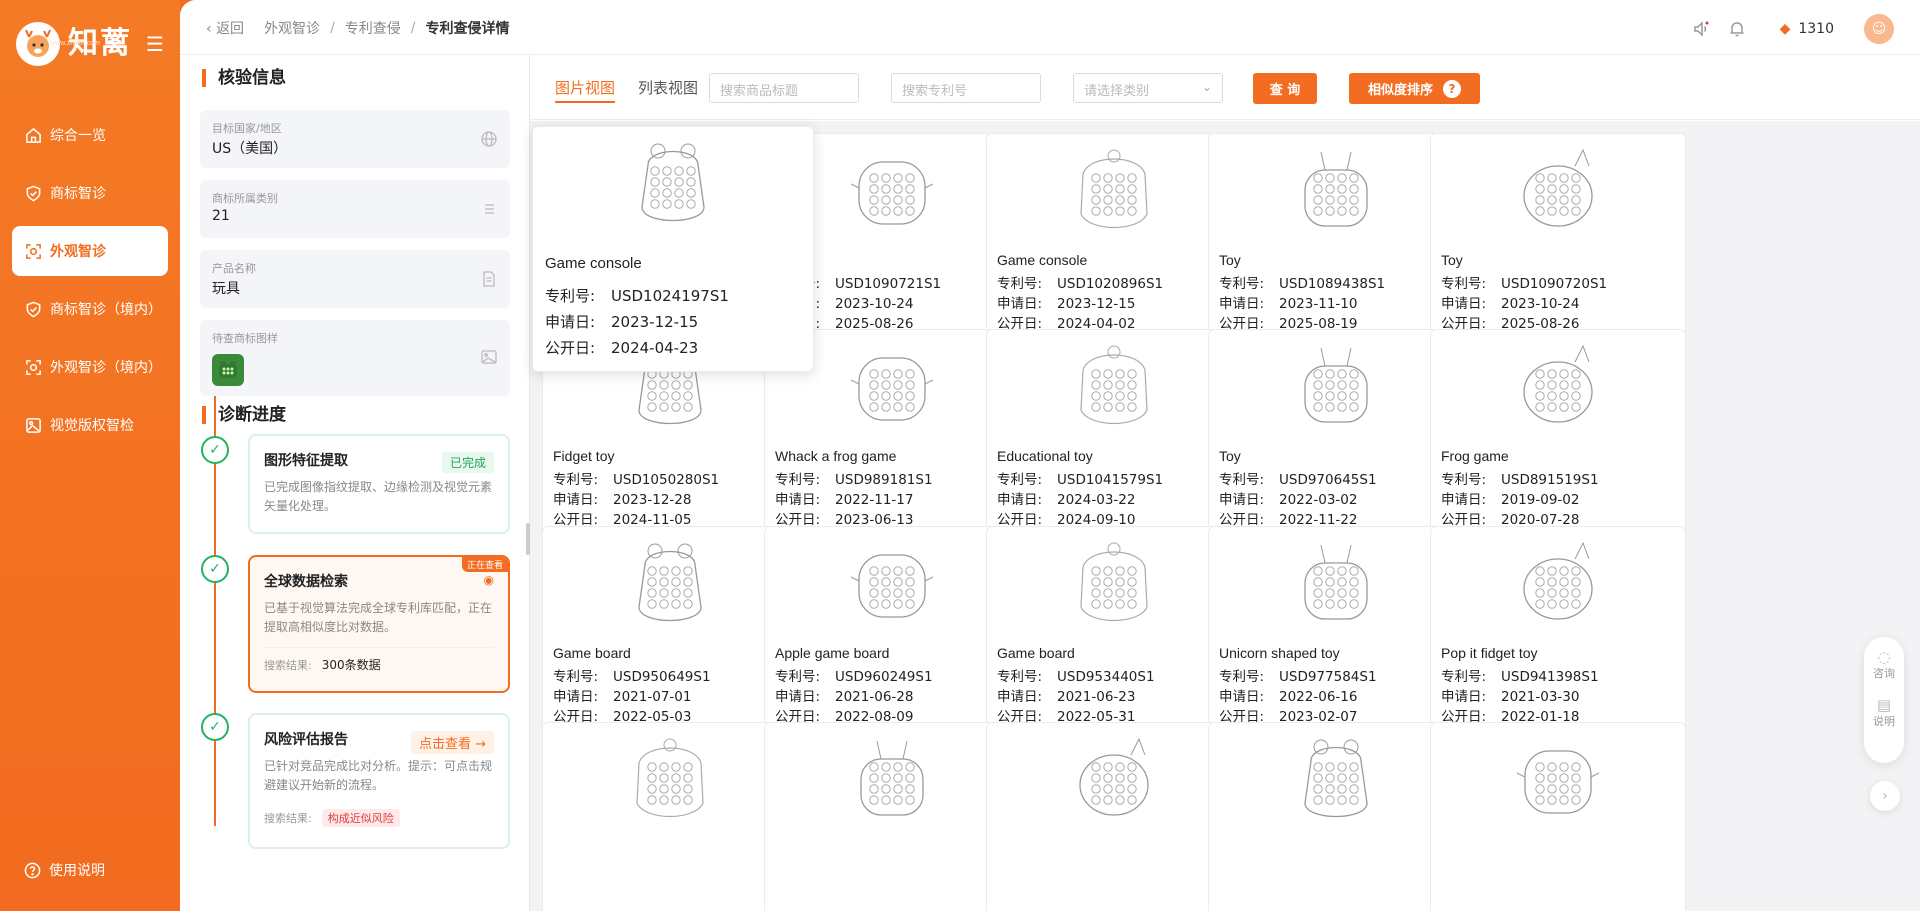  What do you see at coordinates (585, 90) in the screenshot?
I see `tab-image-view: 图片视图` at bounding box center [585, 90].